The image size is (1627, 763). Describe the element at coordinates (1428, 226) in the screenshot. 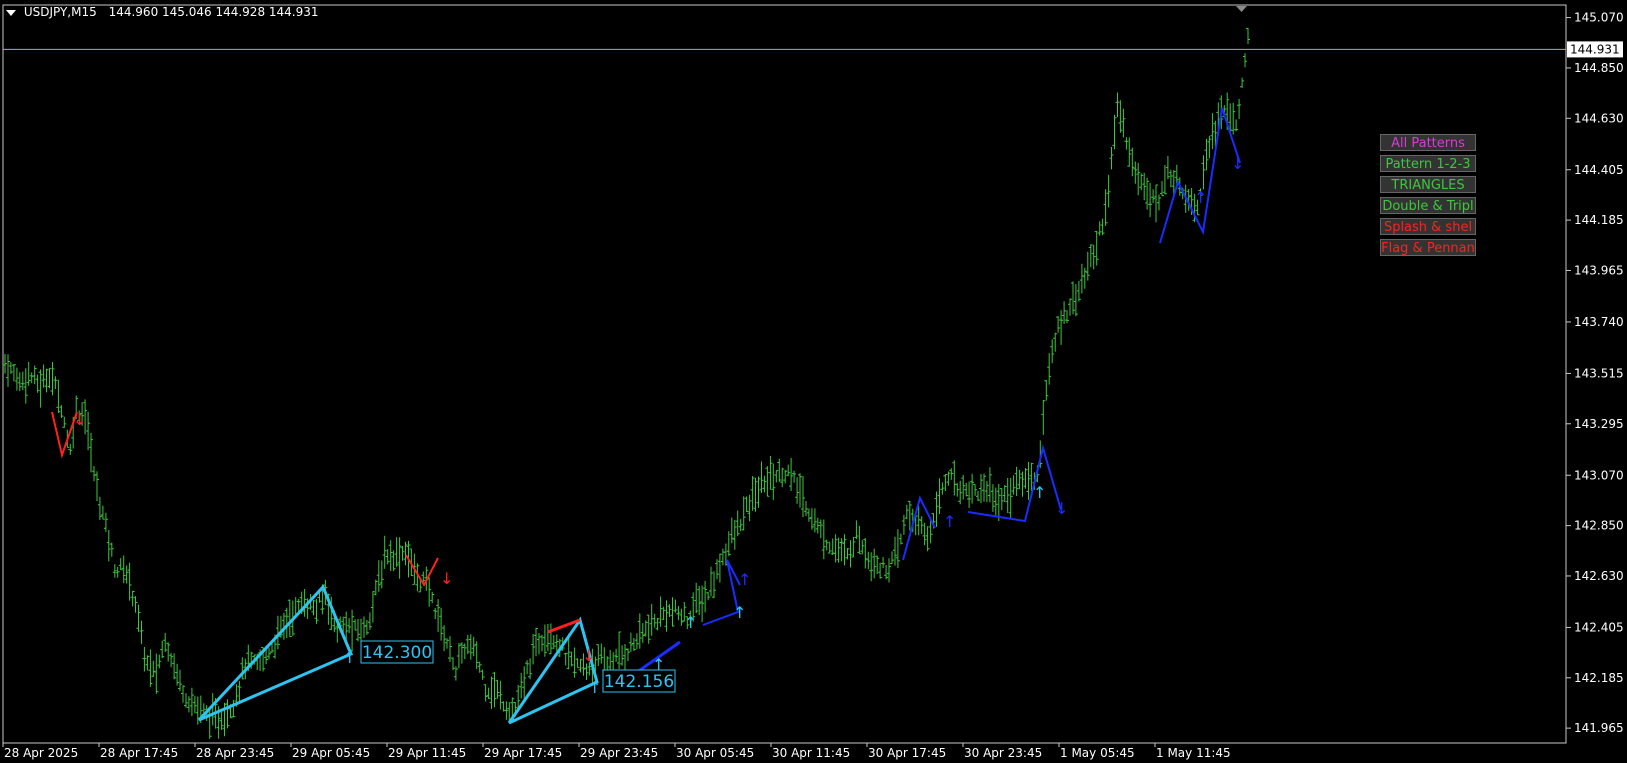

I see `splash-shelf-button: Splash & shel` at that location.